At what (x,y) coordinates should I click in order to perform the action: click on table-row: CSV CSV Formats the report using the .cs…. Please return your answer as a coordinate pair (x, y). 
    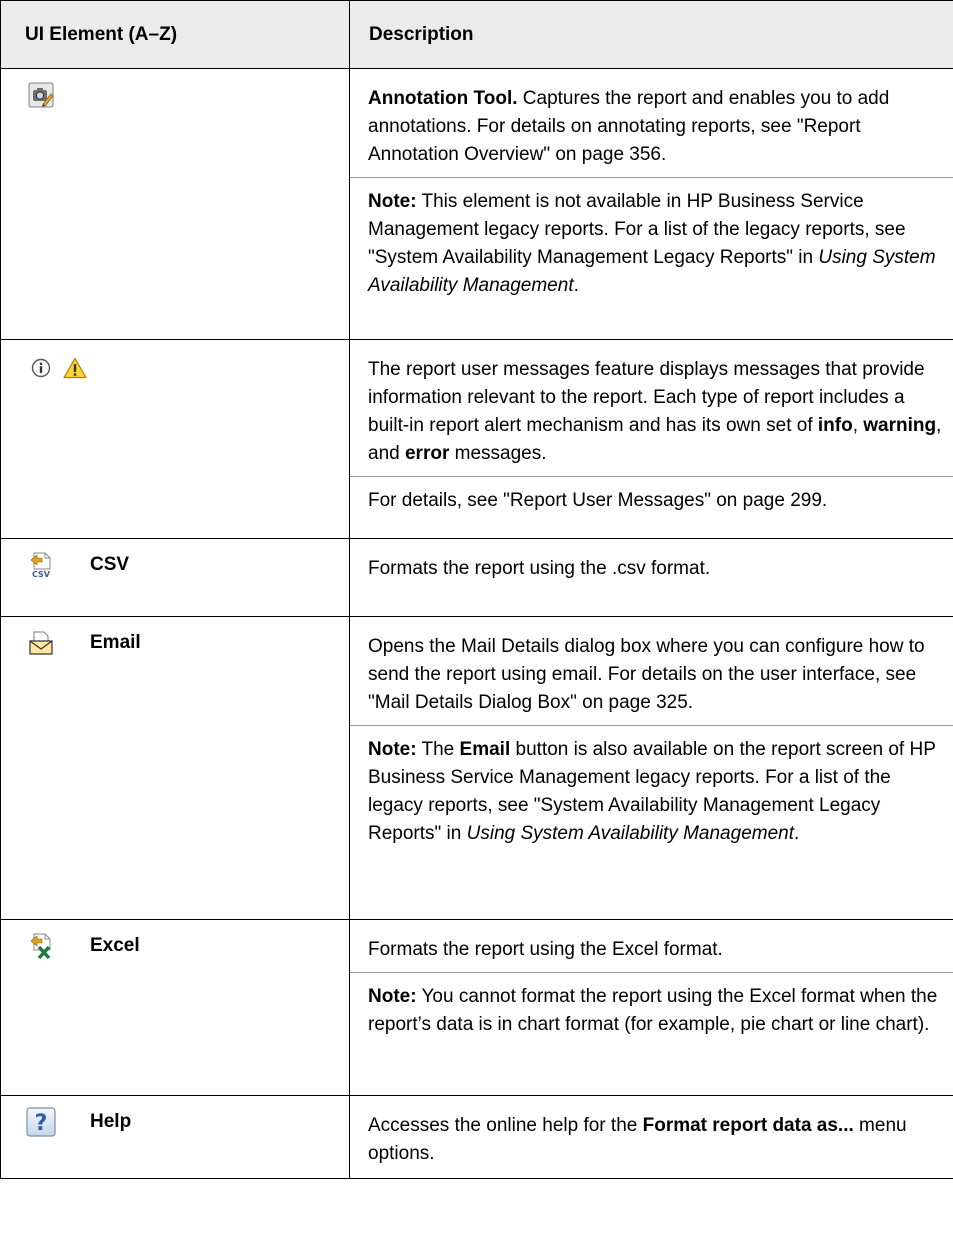
    Looking at the image, I should click on (476, 577).